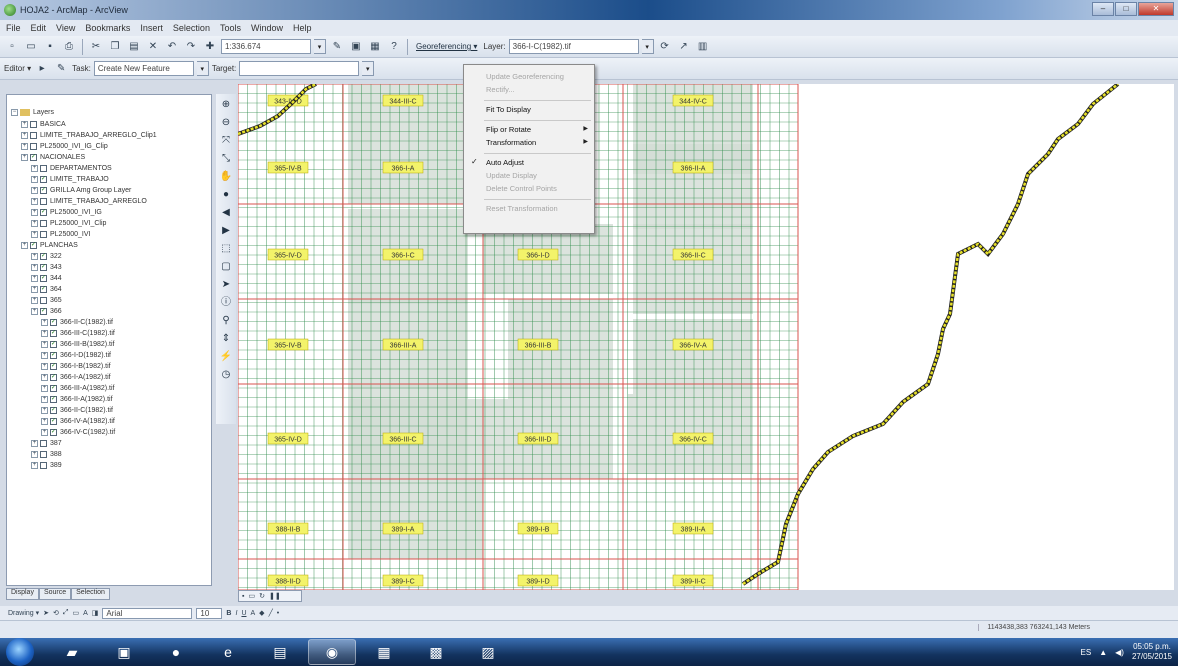 Image resolution: width=1178 pixels, height=666 pixels. What do you see at coordinates (76, 377) in the screenshot?
I see `toc-layer-item: + ✓ 366-I-A(1982).tif` at bounding box center [76, 377].